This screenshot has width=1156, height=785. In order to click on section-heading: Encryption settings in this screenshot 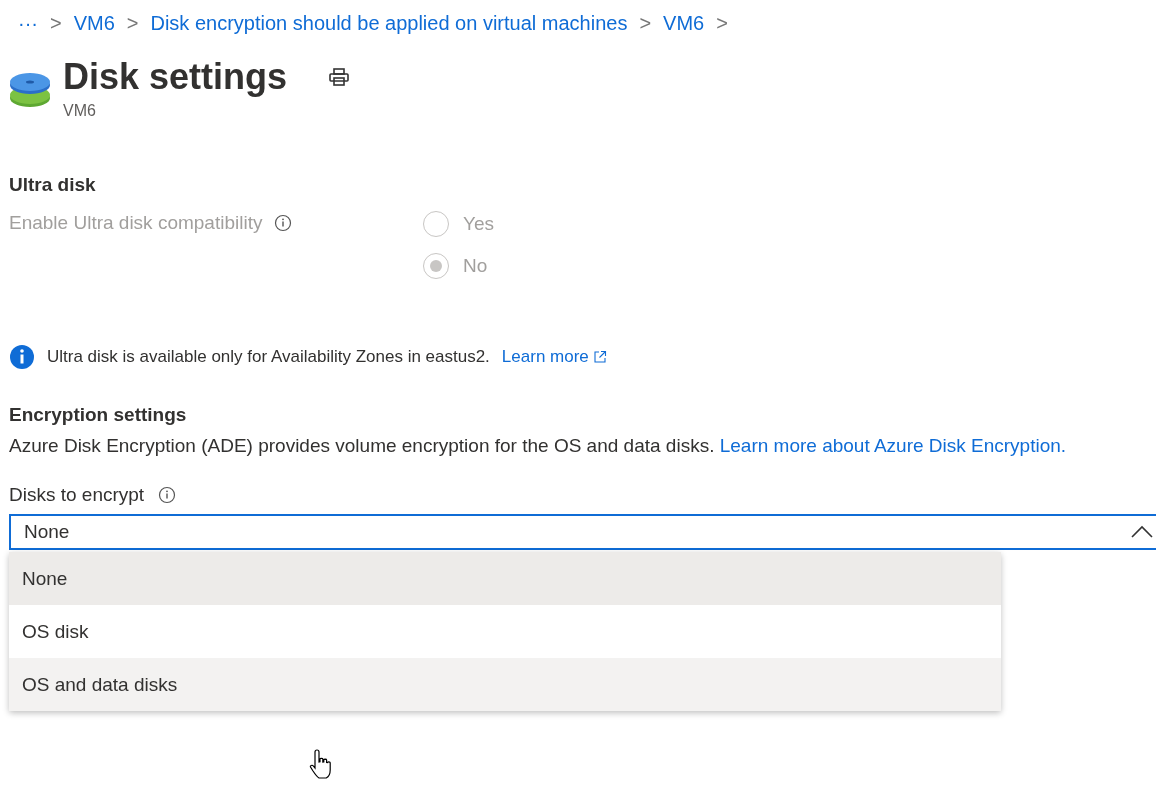, I will do `click(98, 415)`.